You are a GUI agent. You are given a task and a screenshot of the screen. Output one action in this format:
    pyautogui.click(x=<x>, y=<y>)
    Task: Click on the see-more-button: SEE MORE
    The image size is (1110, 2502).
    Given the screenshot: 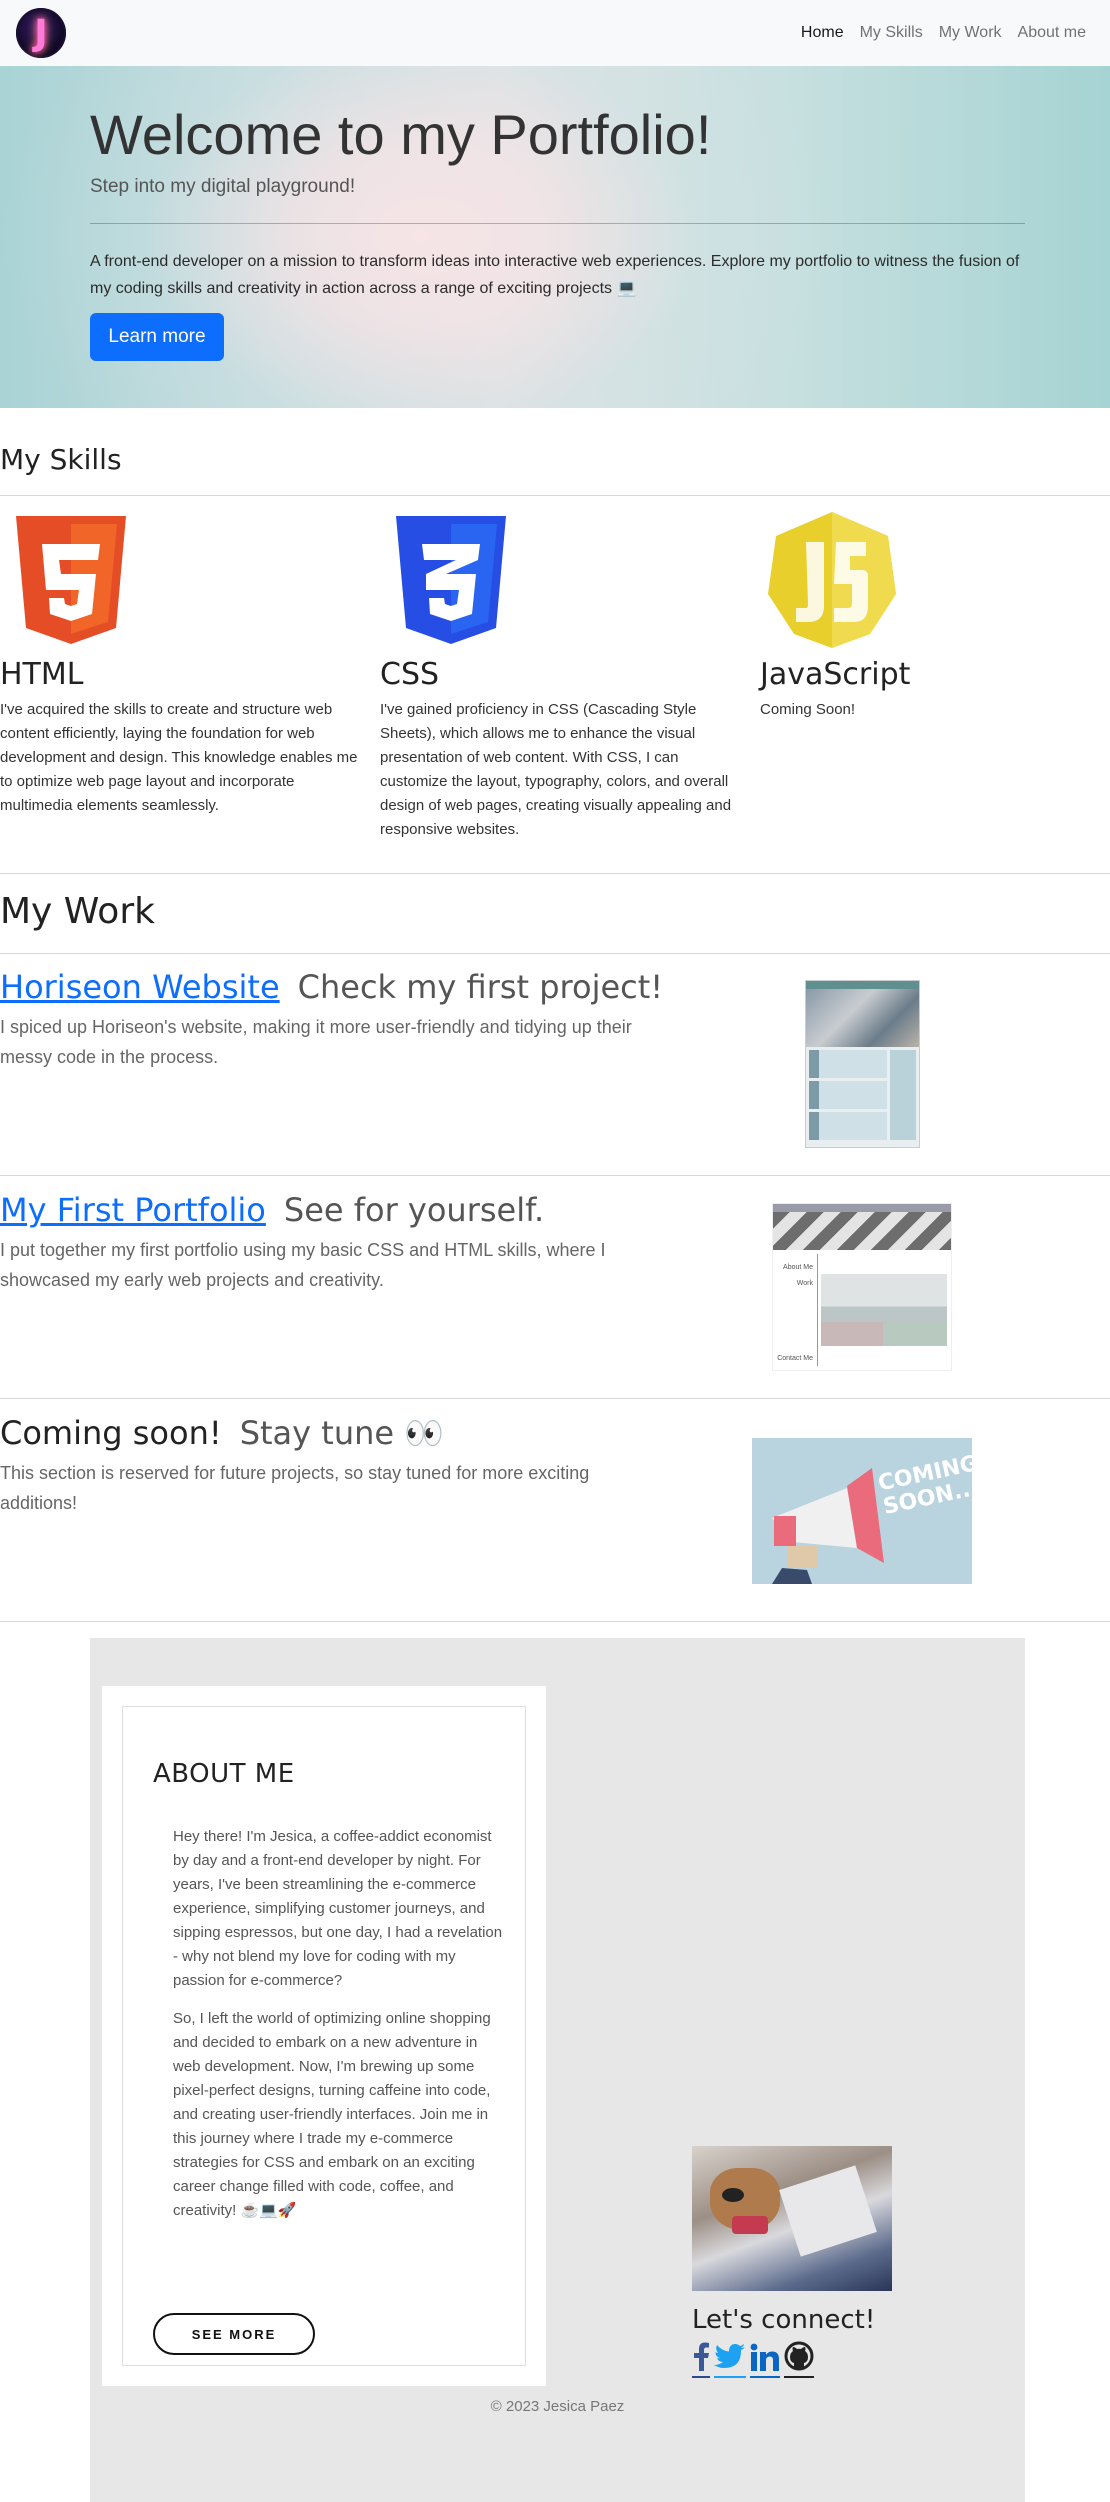 What is the action you would take?
    pyautogui.click(x=234, y=2334)
    